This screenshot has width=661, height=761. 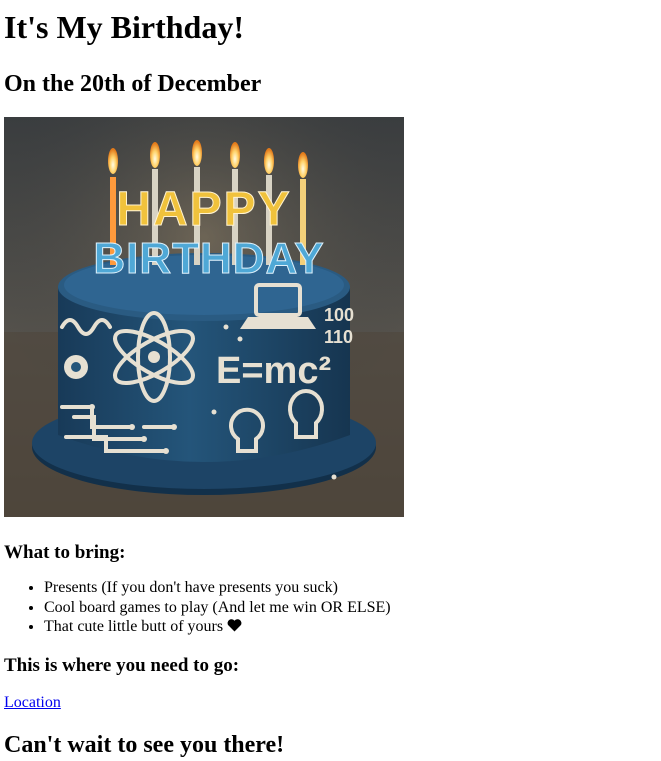 What do you see at coordinates (32, 702) in the screenshot?
I see `location-link: Location` at bounding box center [32, 702].